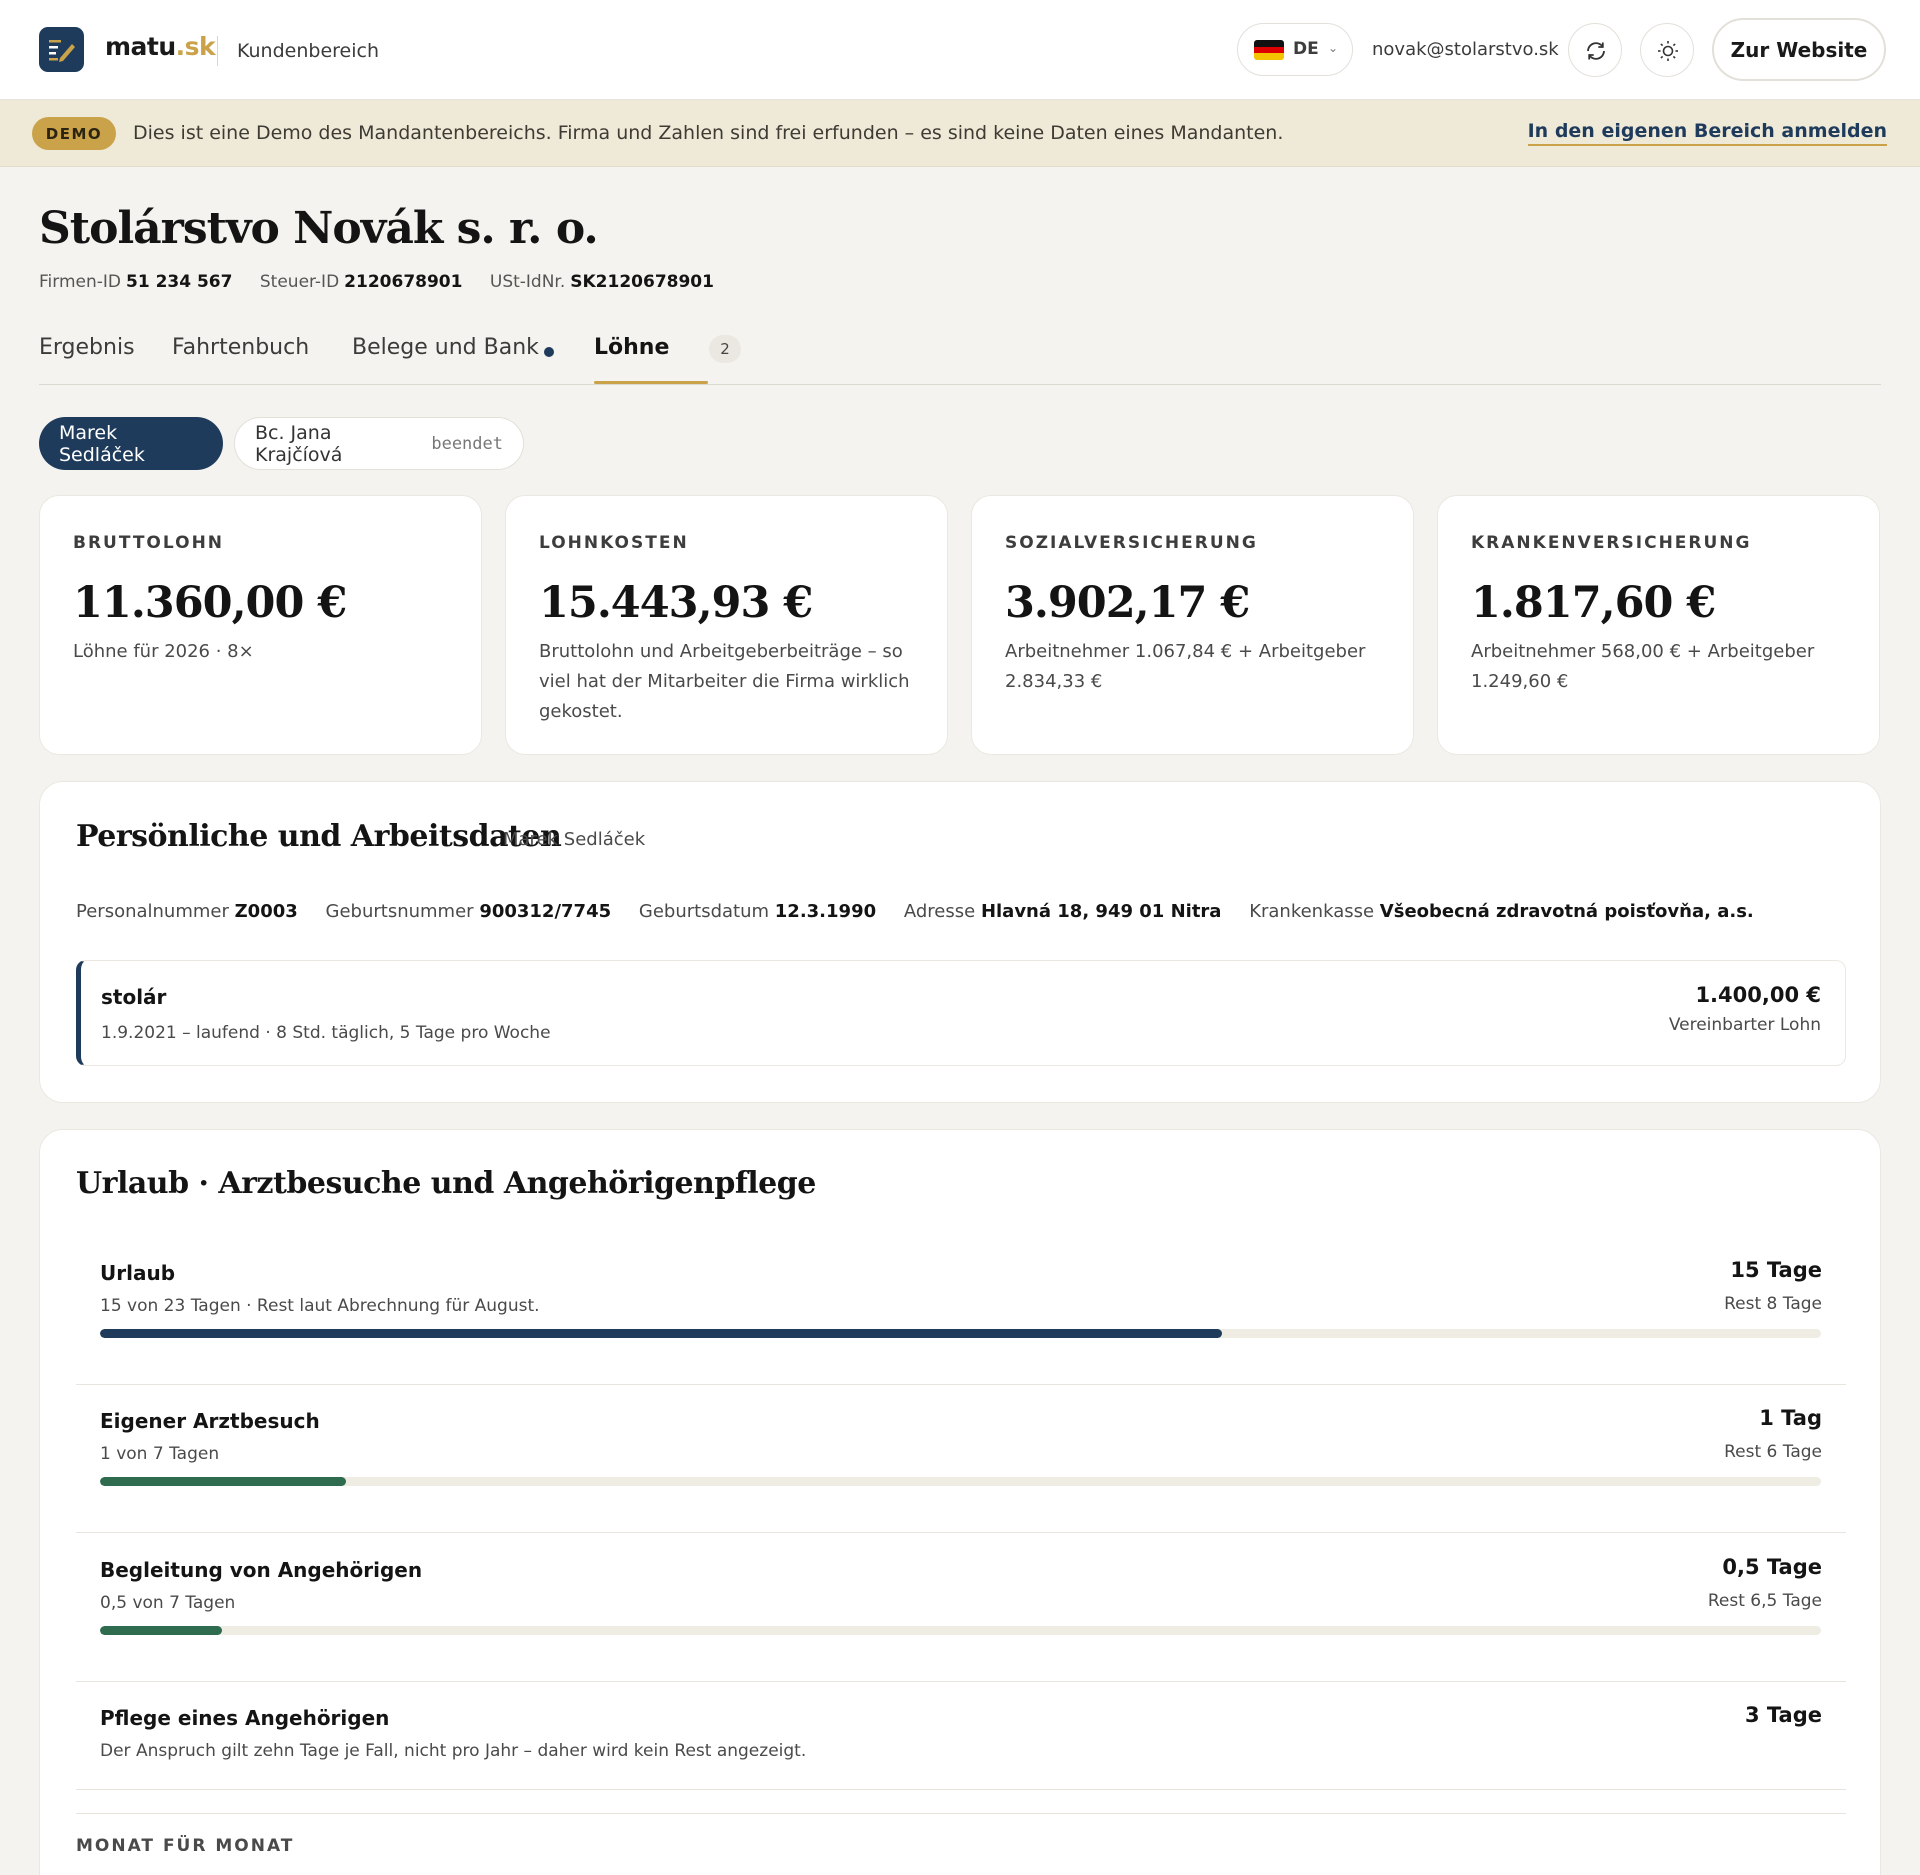 The image size is (1920, 1875). Describe the element at coordinates (102, 443) in the screenshot. I see `employee-name: Marek Sedláček` at that location.